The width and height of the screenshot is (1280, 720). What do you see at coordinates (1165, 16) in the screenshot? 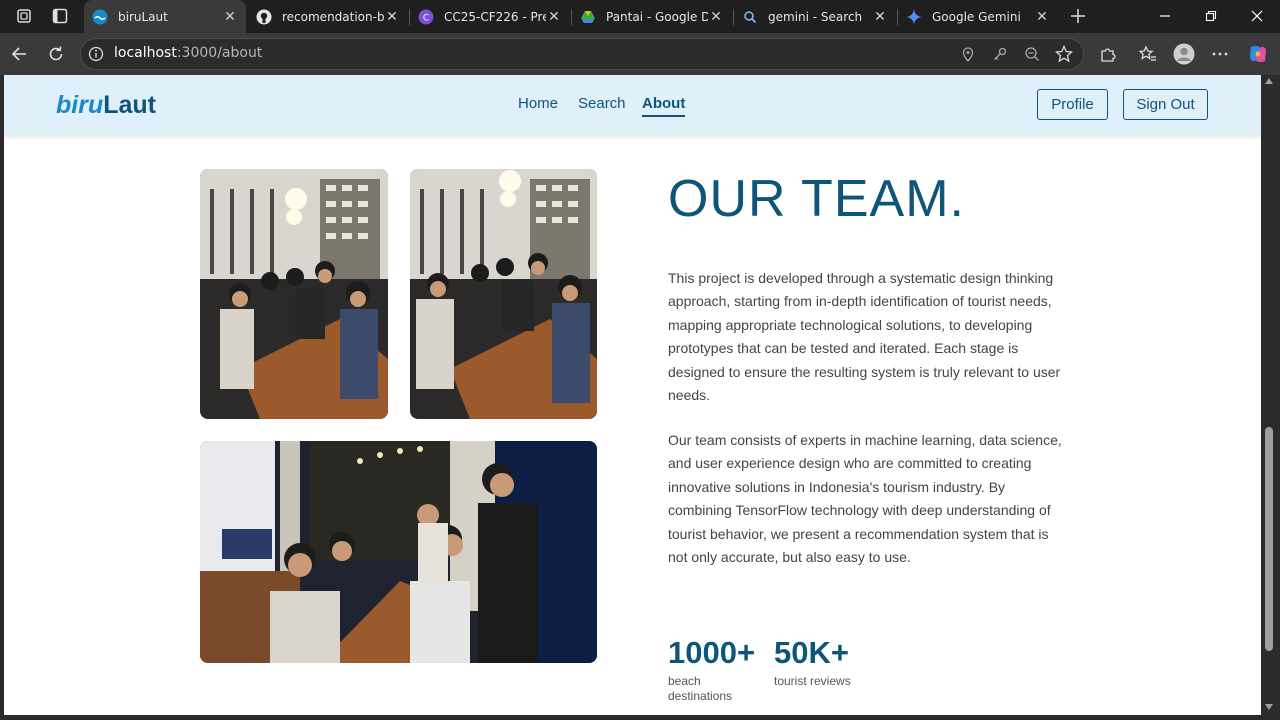
I see `minimize-icon` at bounding box center [1165, 16].